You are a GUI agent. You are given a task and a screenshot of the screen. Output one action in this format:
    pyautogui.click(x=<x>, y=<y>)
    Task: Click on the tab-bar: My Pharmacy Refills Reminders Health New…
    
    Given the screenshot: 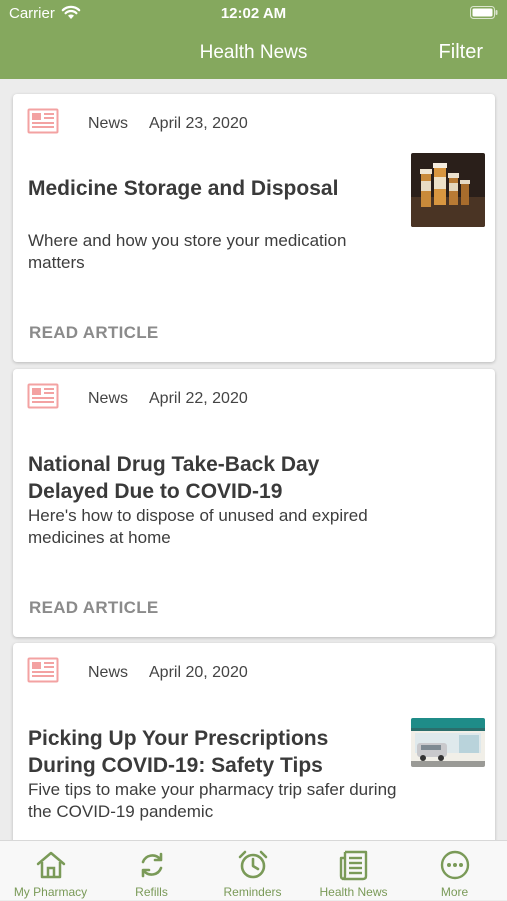 What is the action you would take?
    pyautogui.click(x=253, y=870)
    